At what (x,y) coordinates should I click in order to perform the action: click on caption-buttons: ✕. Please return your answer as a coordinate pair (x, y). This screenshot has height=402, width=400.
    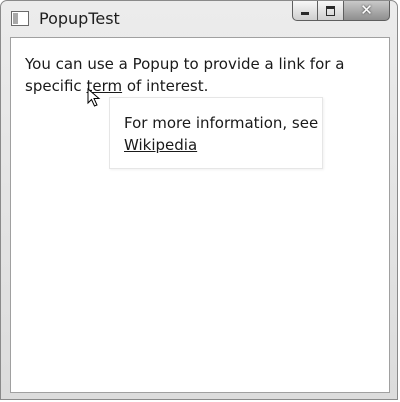
    Looking at the image, I should click on (341, 11).